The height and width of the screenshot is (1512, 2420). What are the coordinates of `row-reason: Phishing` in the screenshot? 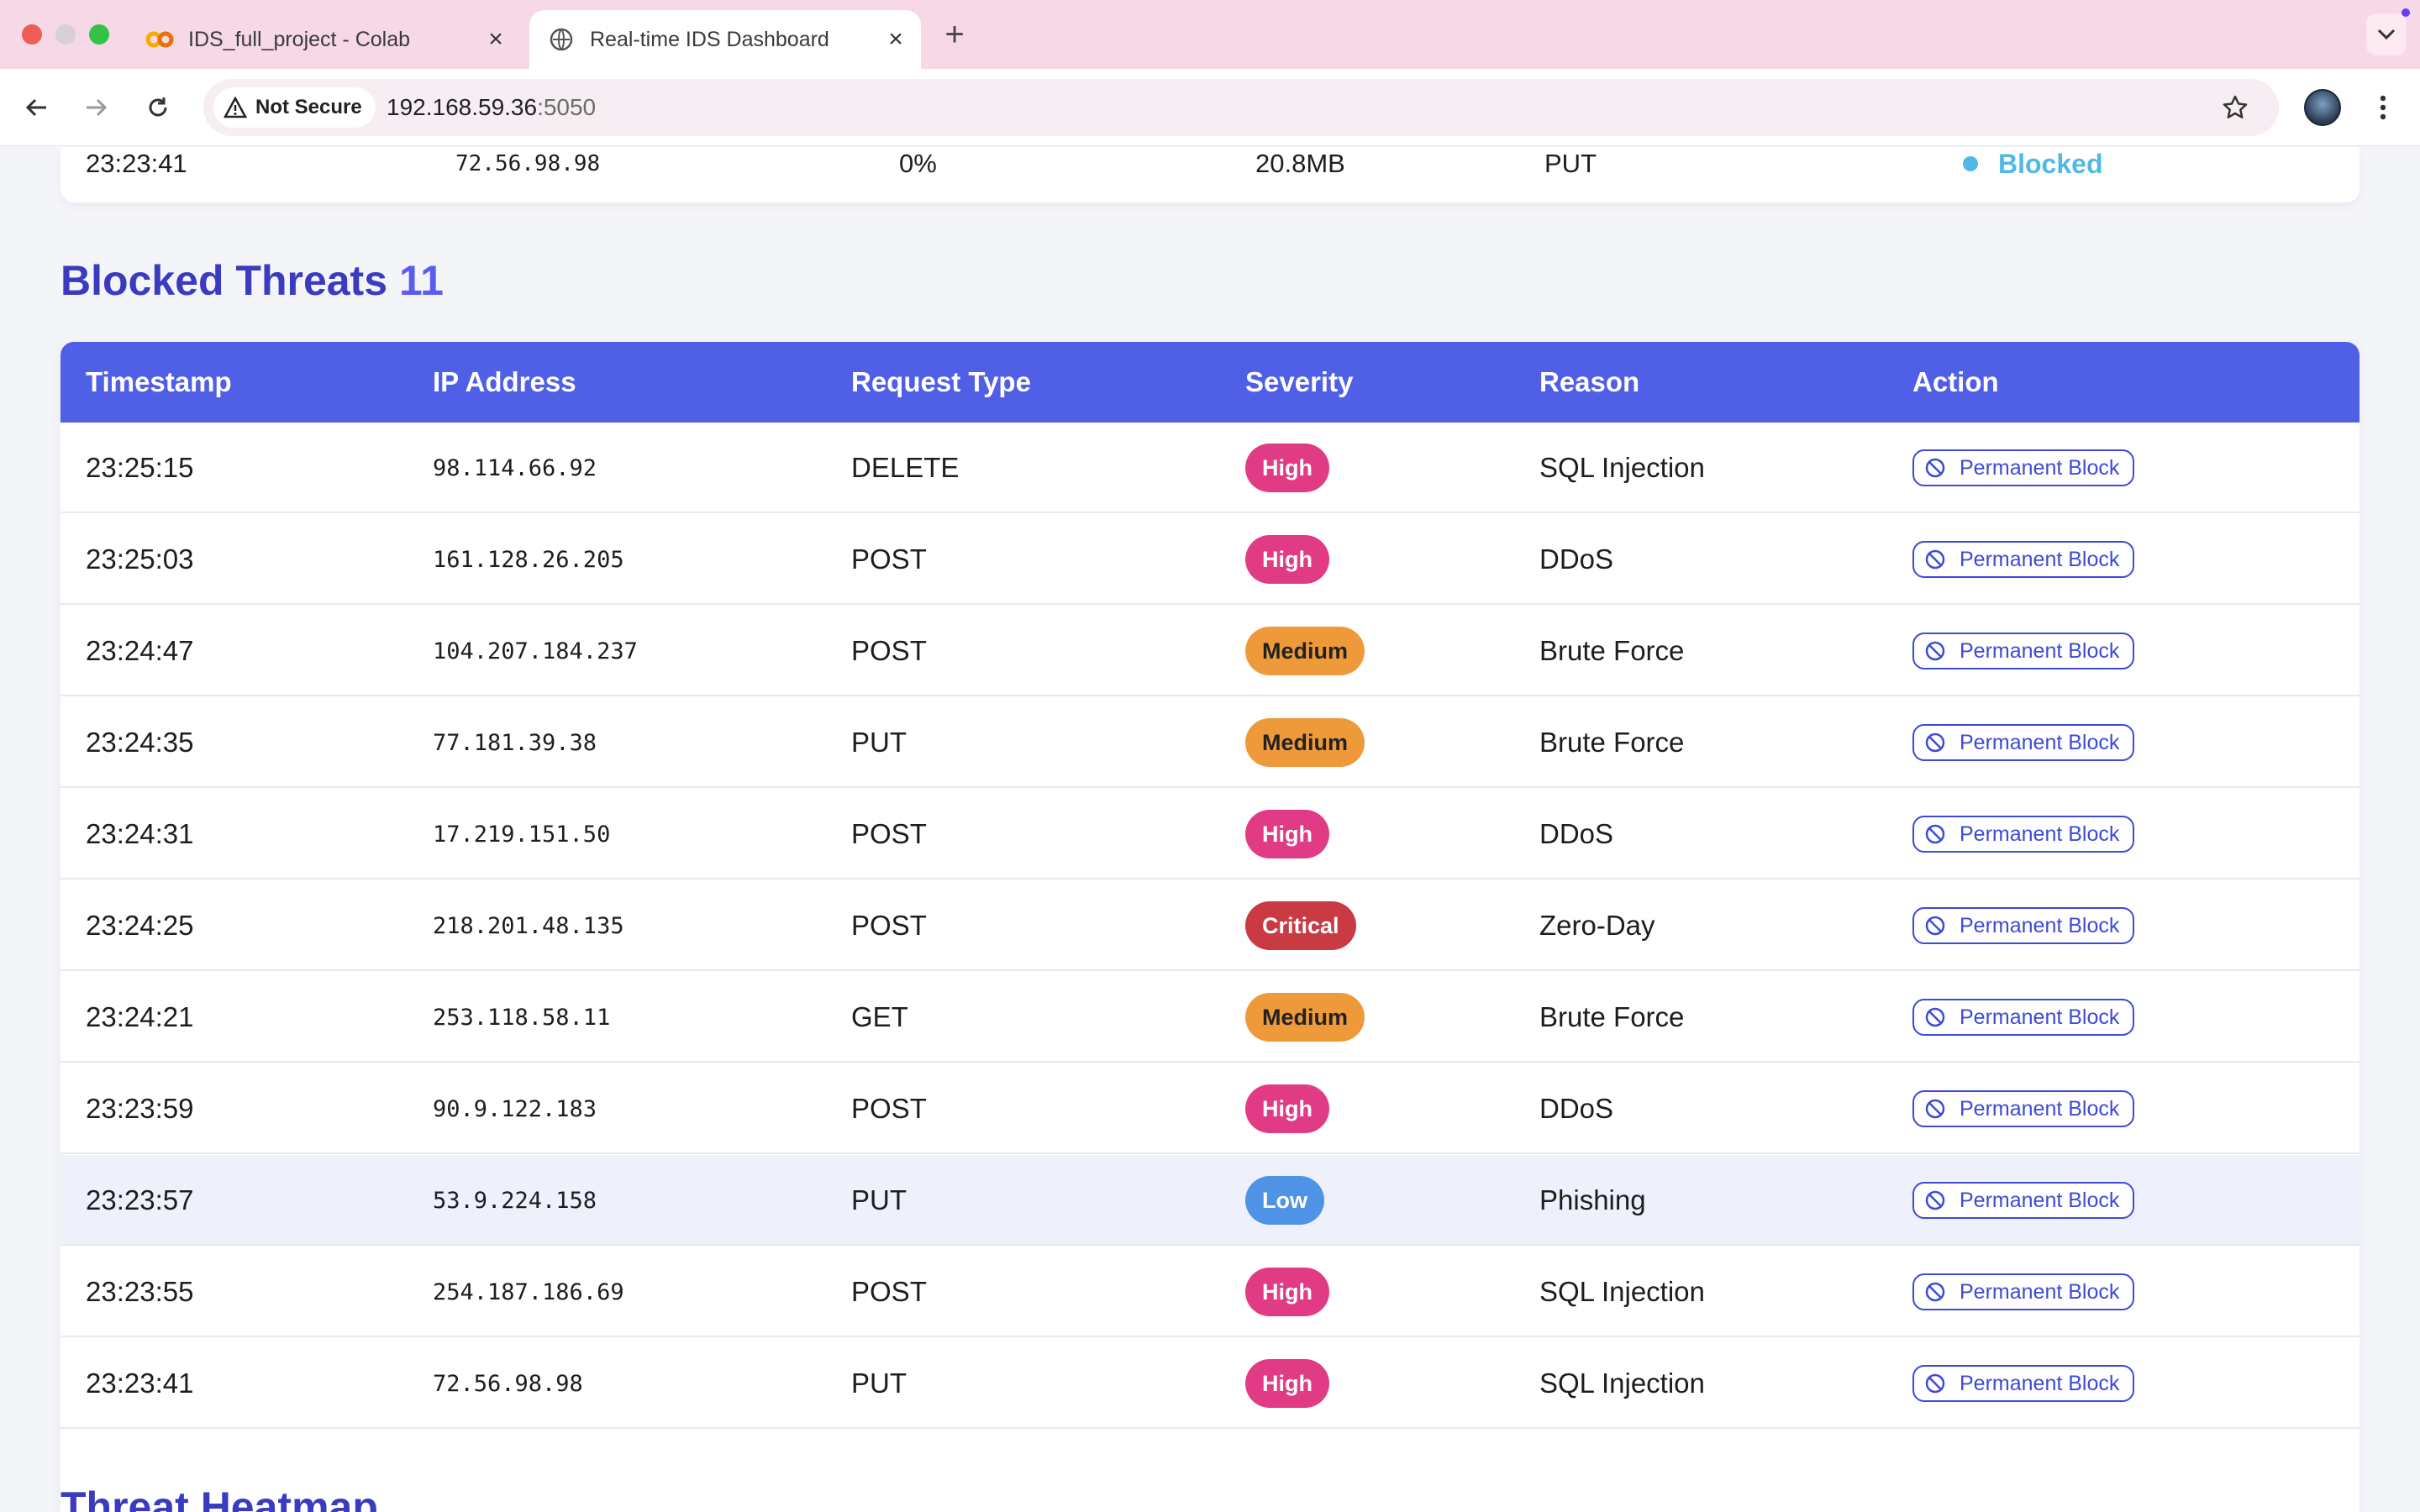 It's located at (1592, 1199).